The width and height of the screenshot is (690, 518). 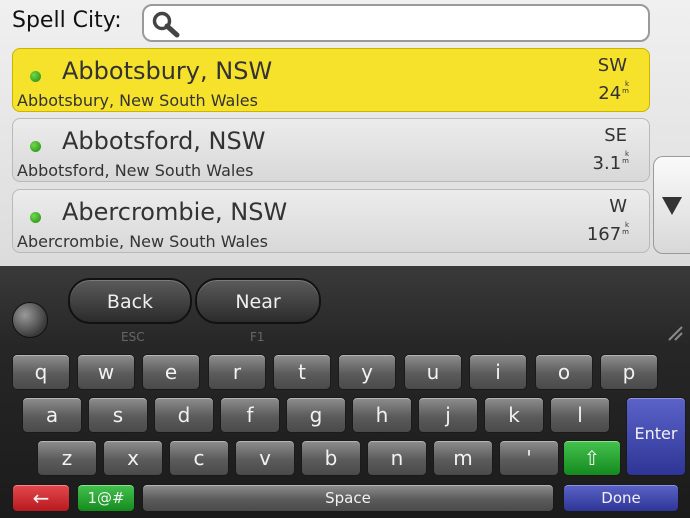 What do you see at coordinates (382, 415) in the screenshot?
I see `key-h: h` at bounding box center [382, 415].